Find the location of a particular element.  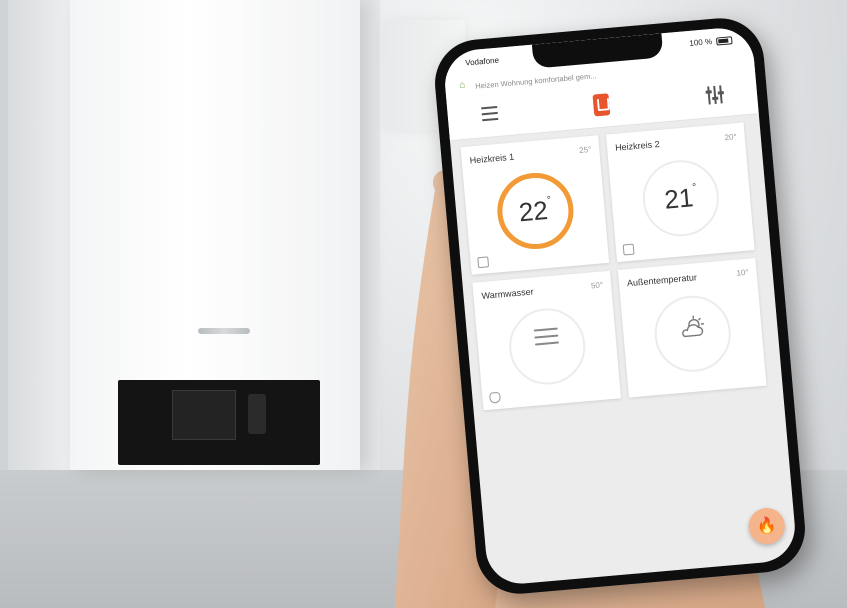

tile-set-temperature: 50° is located at coordinates (597, 285).